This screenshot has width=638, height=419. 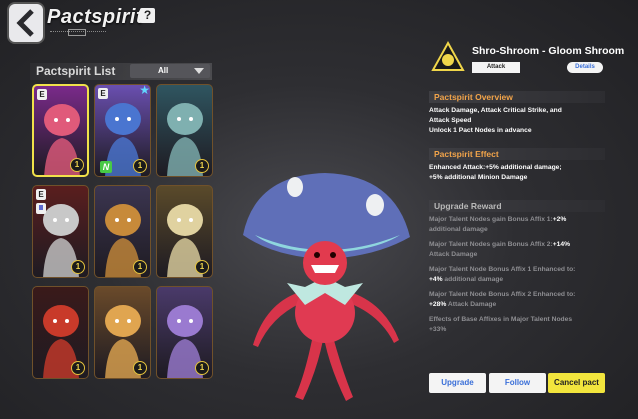 What do you see at coordinates (473, 97) in the screenshot?
I see `overview-title: Pactspirit Overview` at bounding box center [473, 97].